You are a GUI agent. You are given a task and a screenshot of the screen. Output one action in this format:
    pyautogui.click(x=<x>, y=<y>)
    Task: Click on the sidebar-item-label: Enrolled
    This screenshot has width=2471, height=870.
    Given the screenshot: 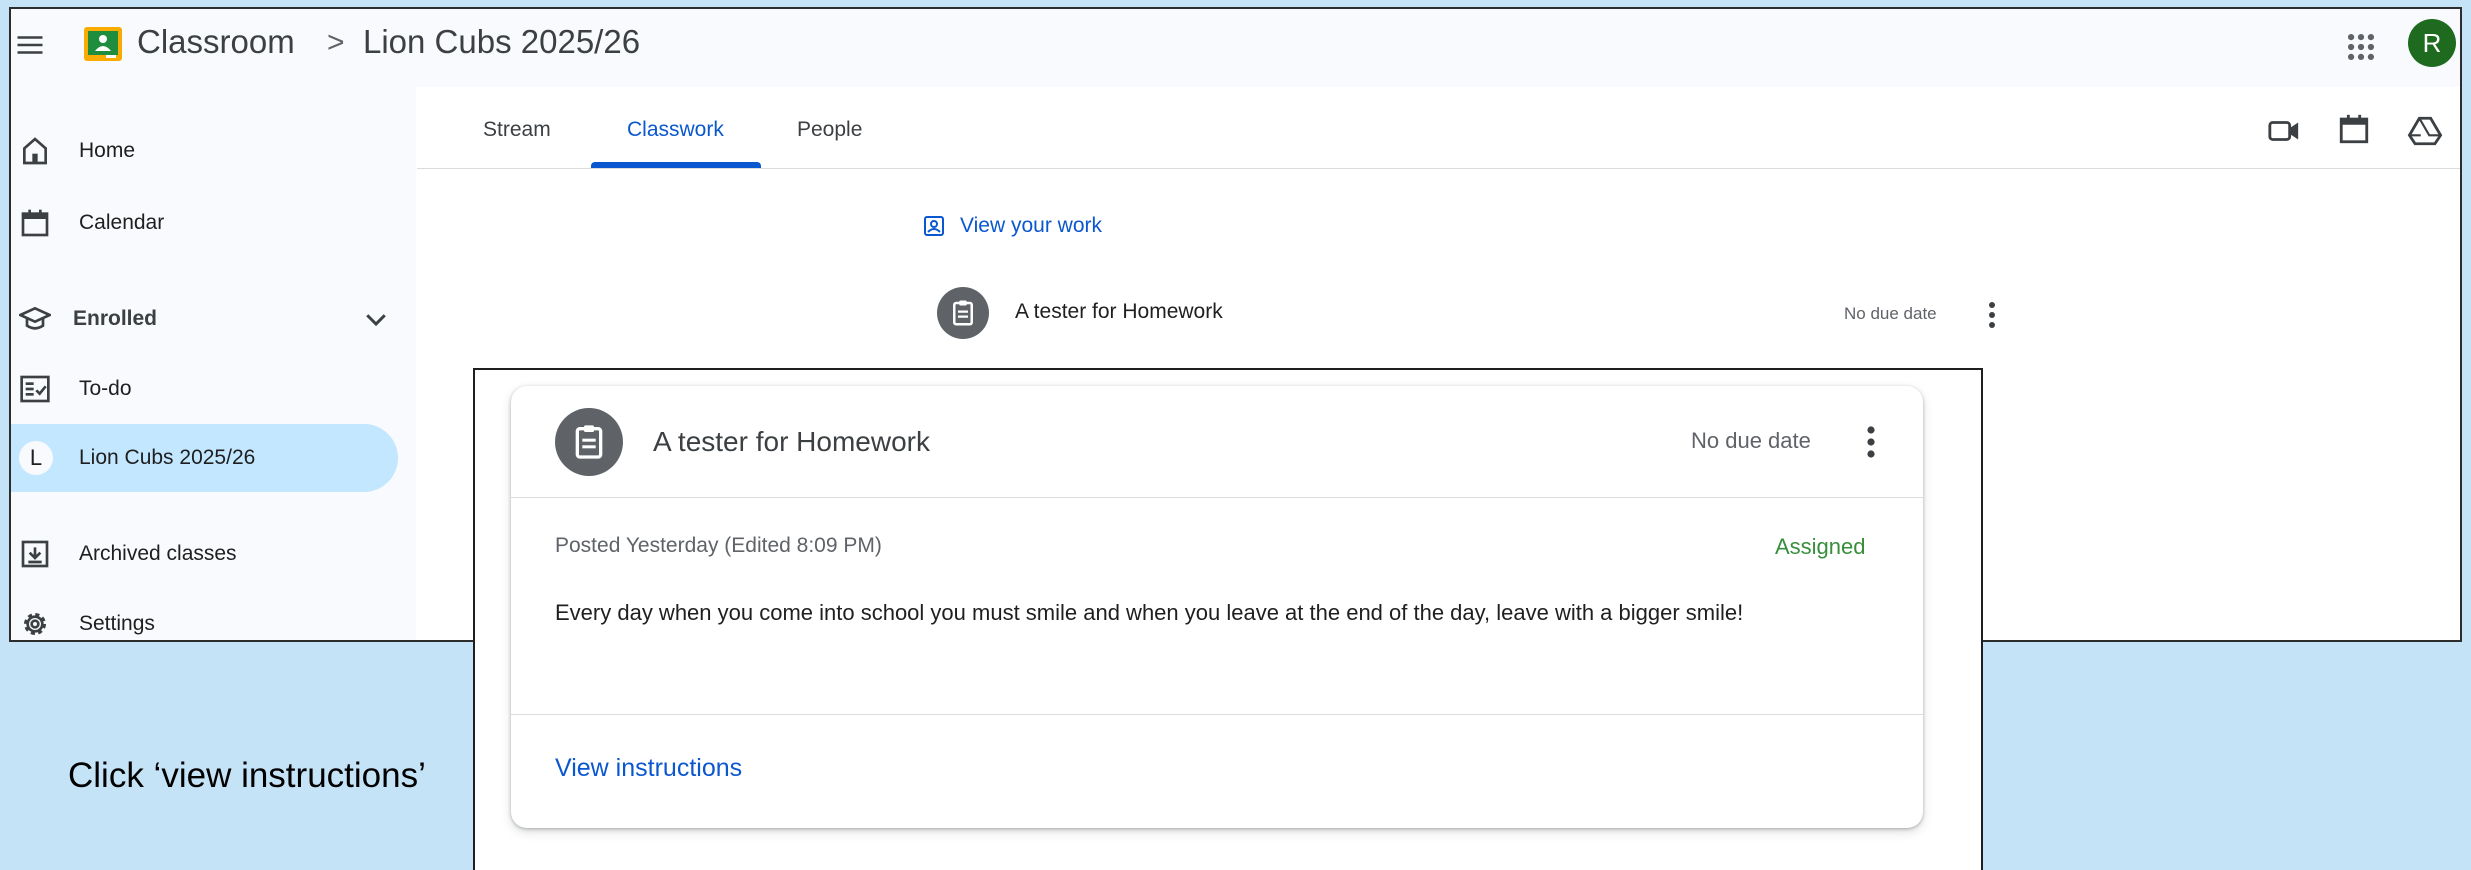 What is the action you would take?
    pyautogui.click(x=115, y=318)
    